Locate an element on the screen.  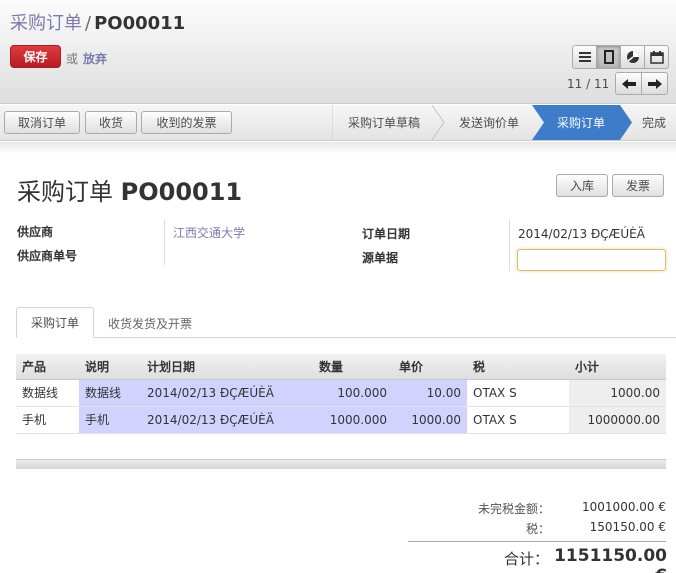
tab-bar-line is located at coordinates (346, 337).